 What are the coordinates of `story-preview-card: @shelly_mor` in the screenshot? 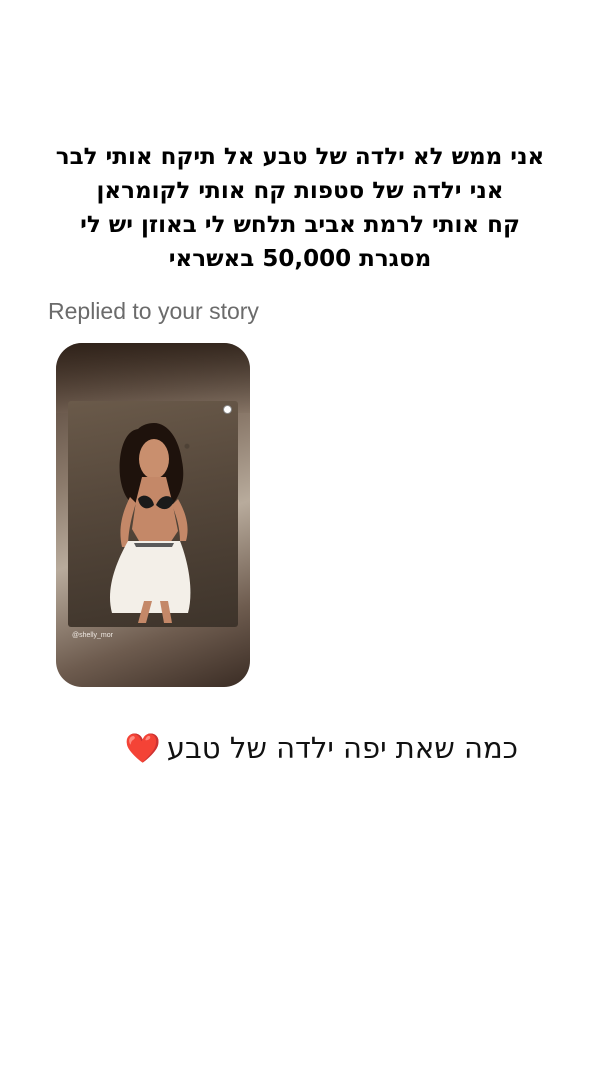 It's located at (153, 515).